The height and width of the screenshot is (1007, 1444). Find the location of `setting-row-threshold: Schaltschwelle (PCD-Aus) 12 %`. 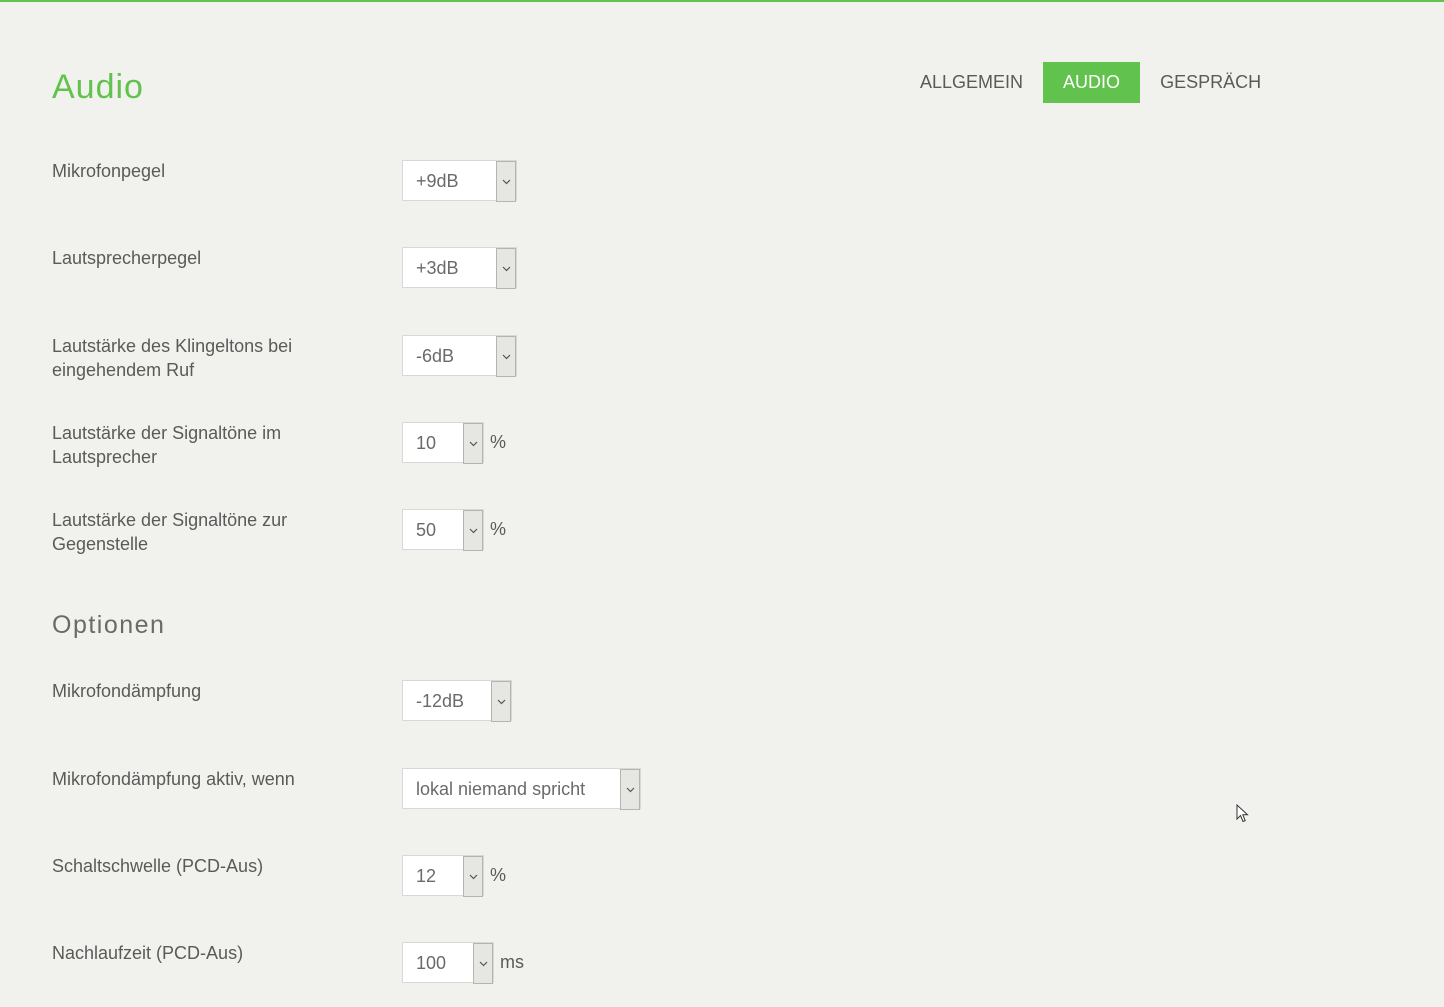

setting-row-threshold: Schaltschwelle (PCD-Aus) 12 % is located at coordinates (722, 876).